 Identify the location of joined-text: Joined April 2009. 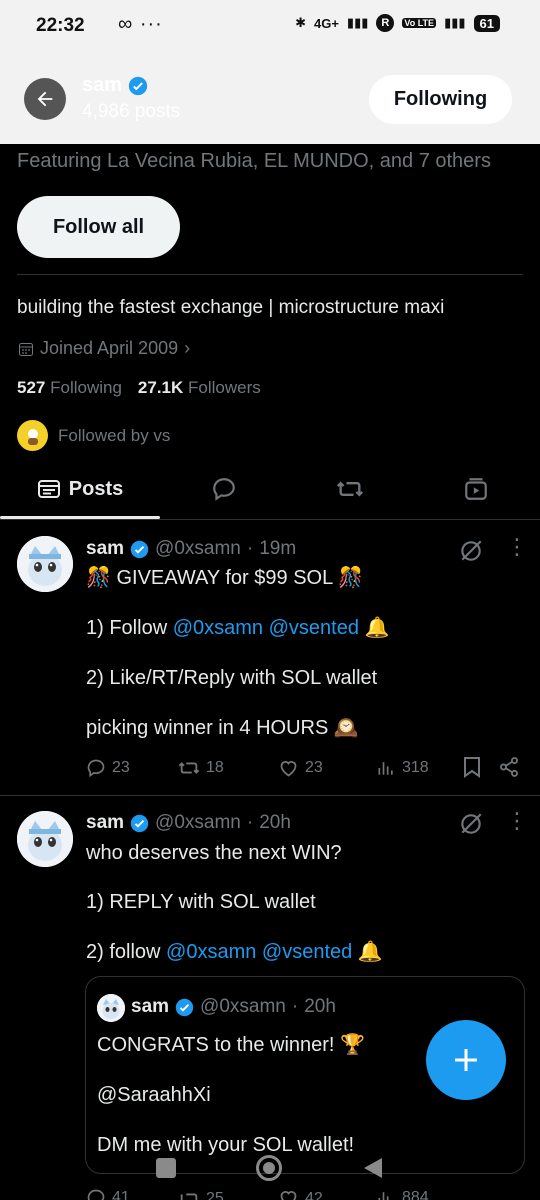
(109, 348).